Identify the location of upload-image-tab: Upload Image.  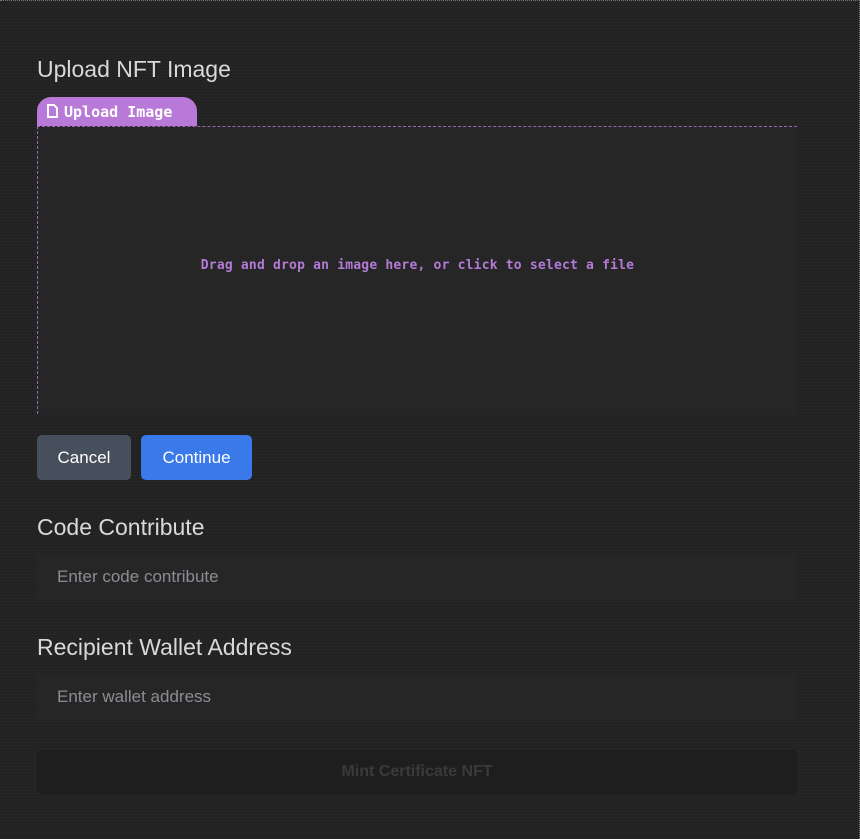
(117, 112).